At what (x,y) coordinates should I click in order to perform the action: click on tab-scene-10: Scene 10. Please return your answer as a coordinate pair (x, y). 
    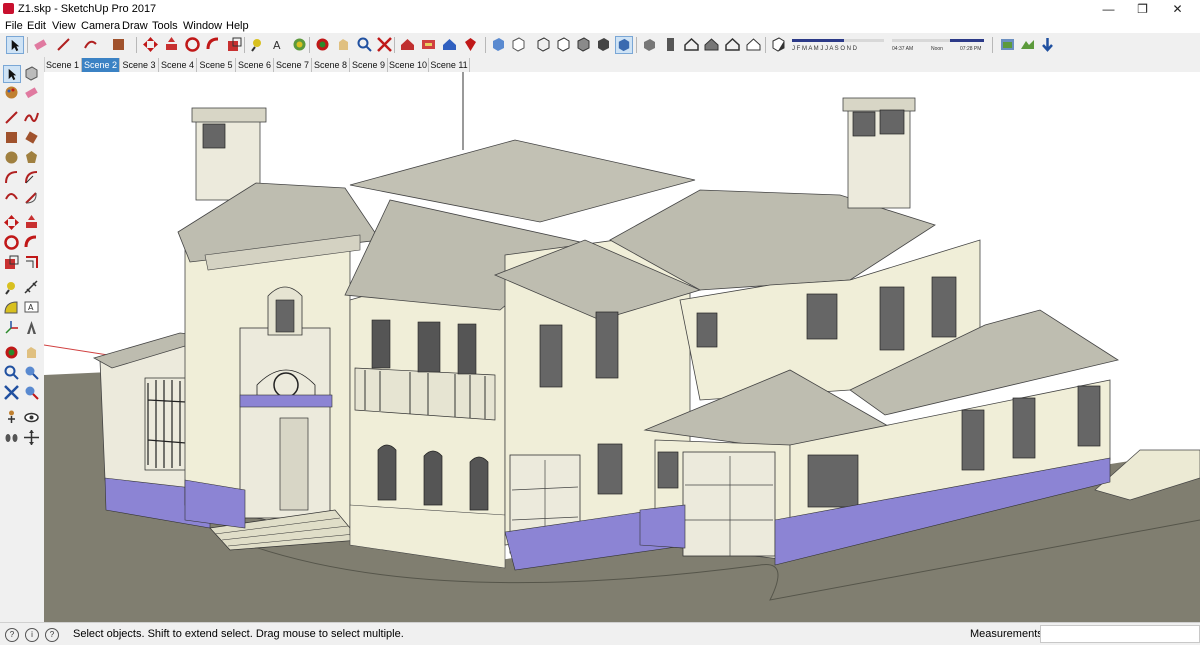
    Looking at the image, I should click on (408, 65).